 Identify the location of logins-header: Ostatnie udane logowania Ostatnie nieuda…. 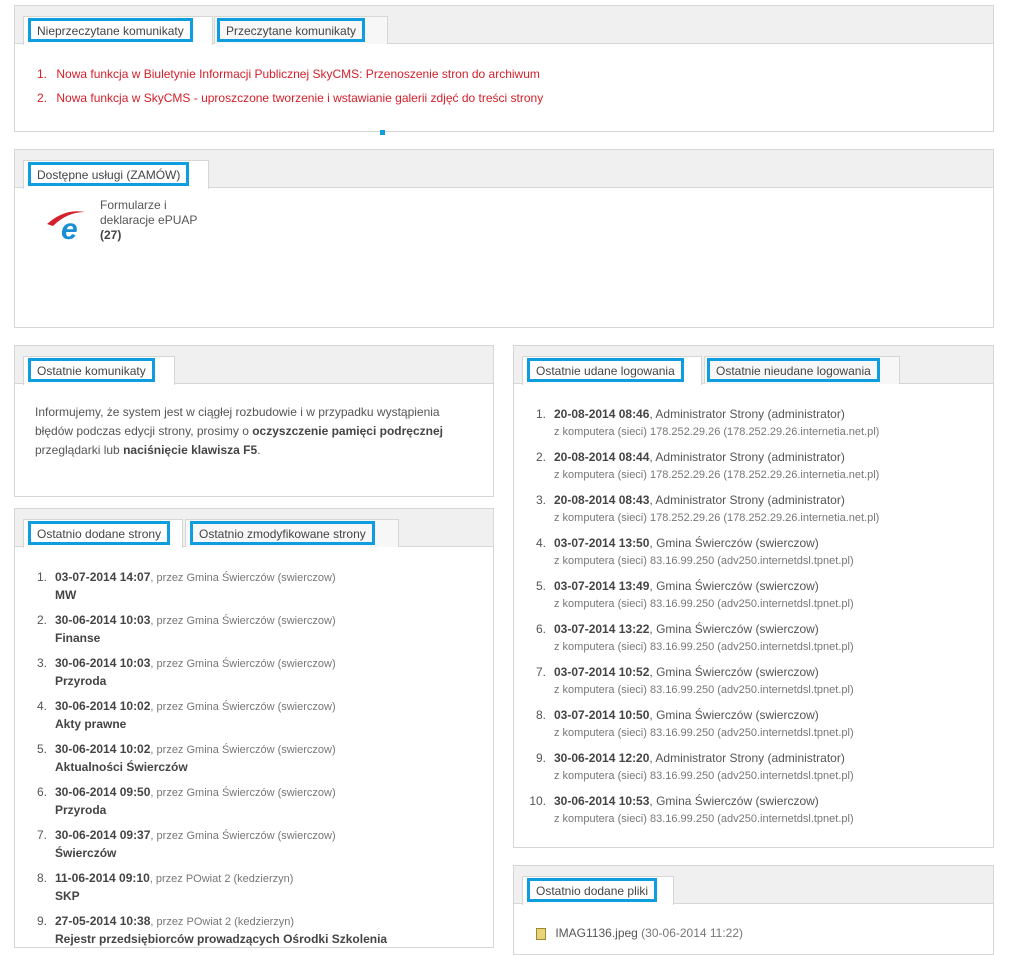
(753, 365).